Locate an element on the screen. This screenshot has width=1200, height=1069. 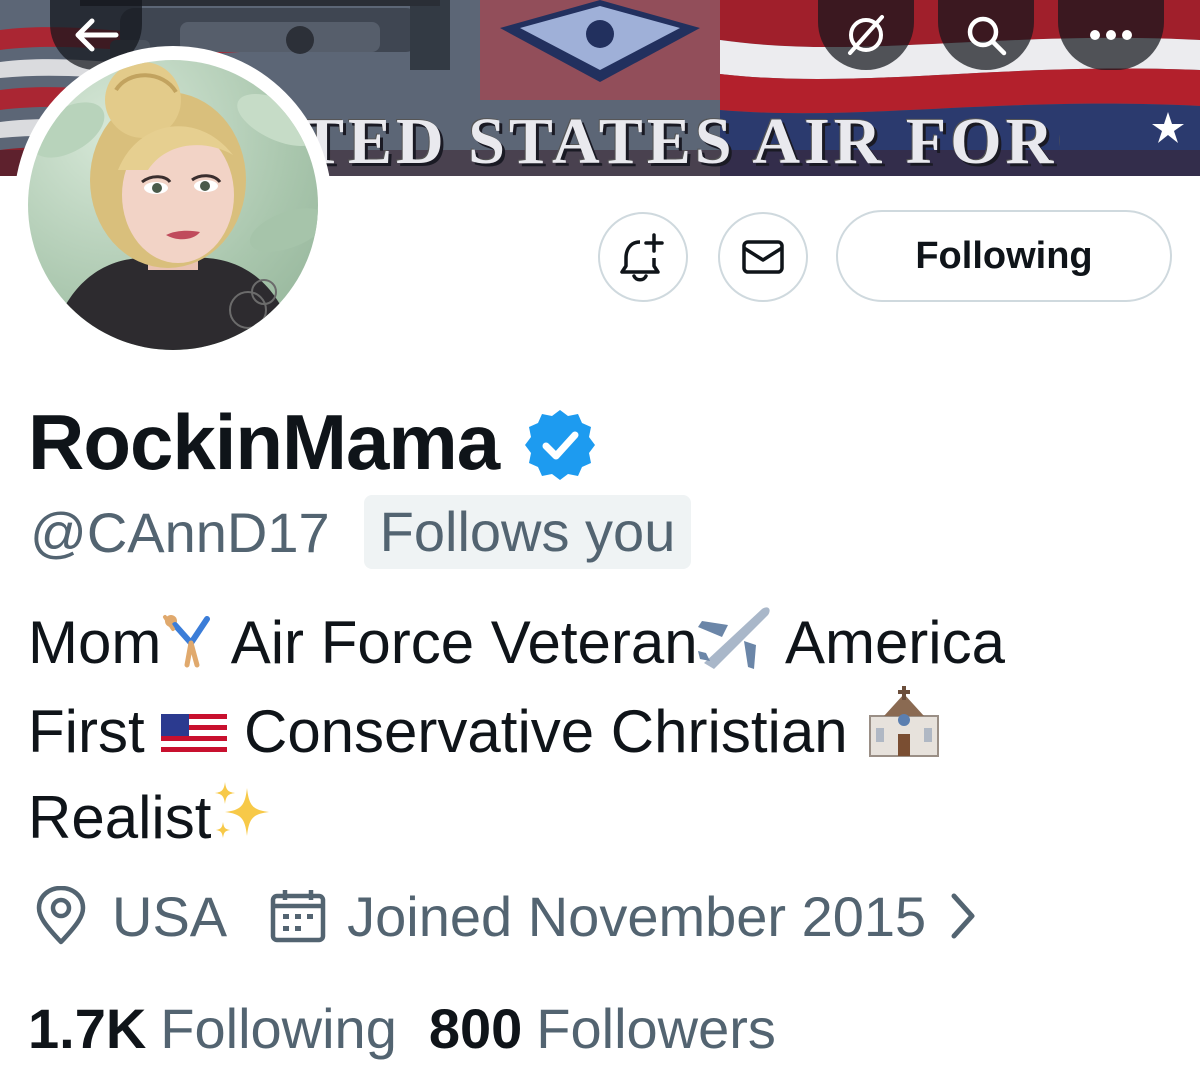
followers-count-link: 800 Followers is located at coordinates (602, 1028).